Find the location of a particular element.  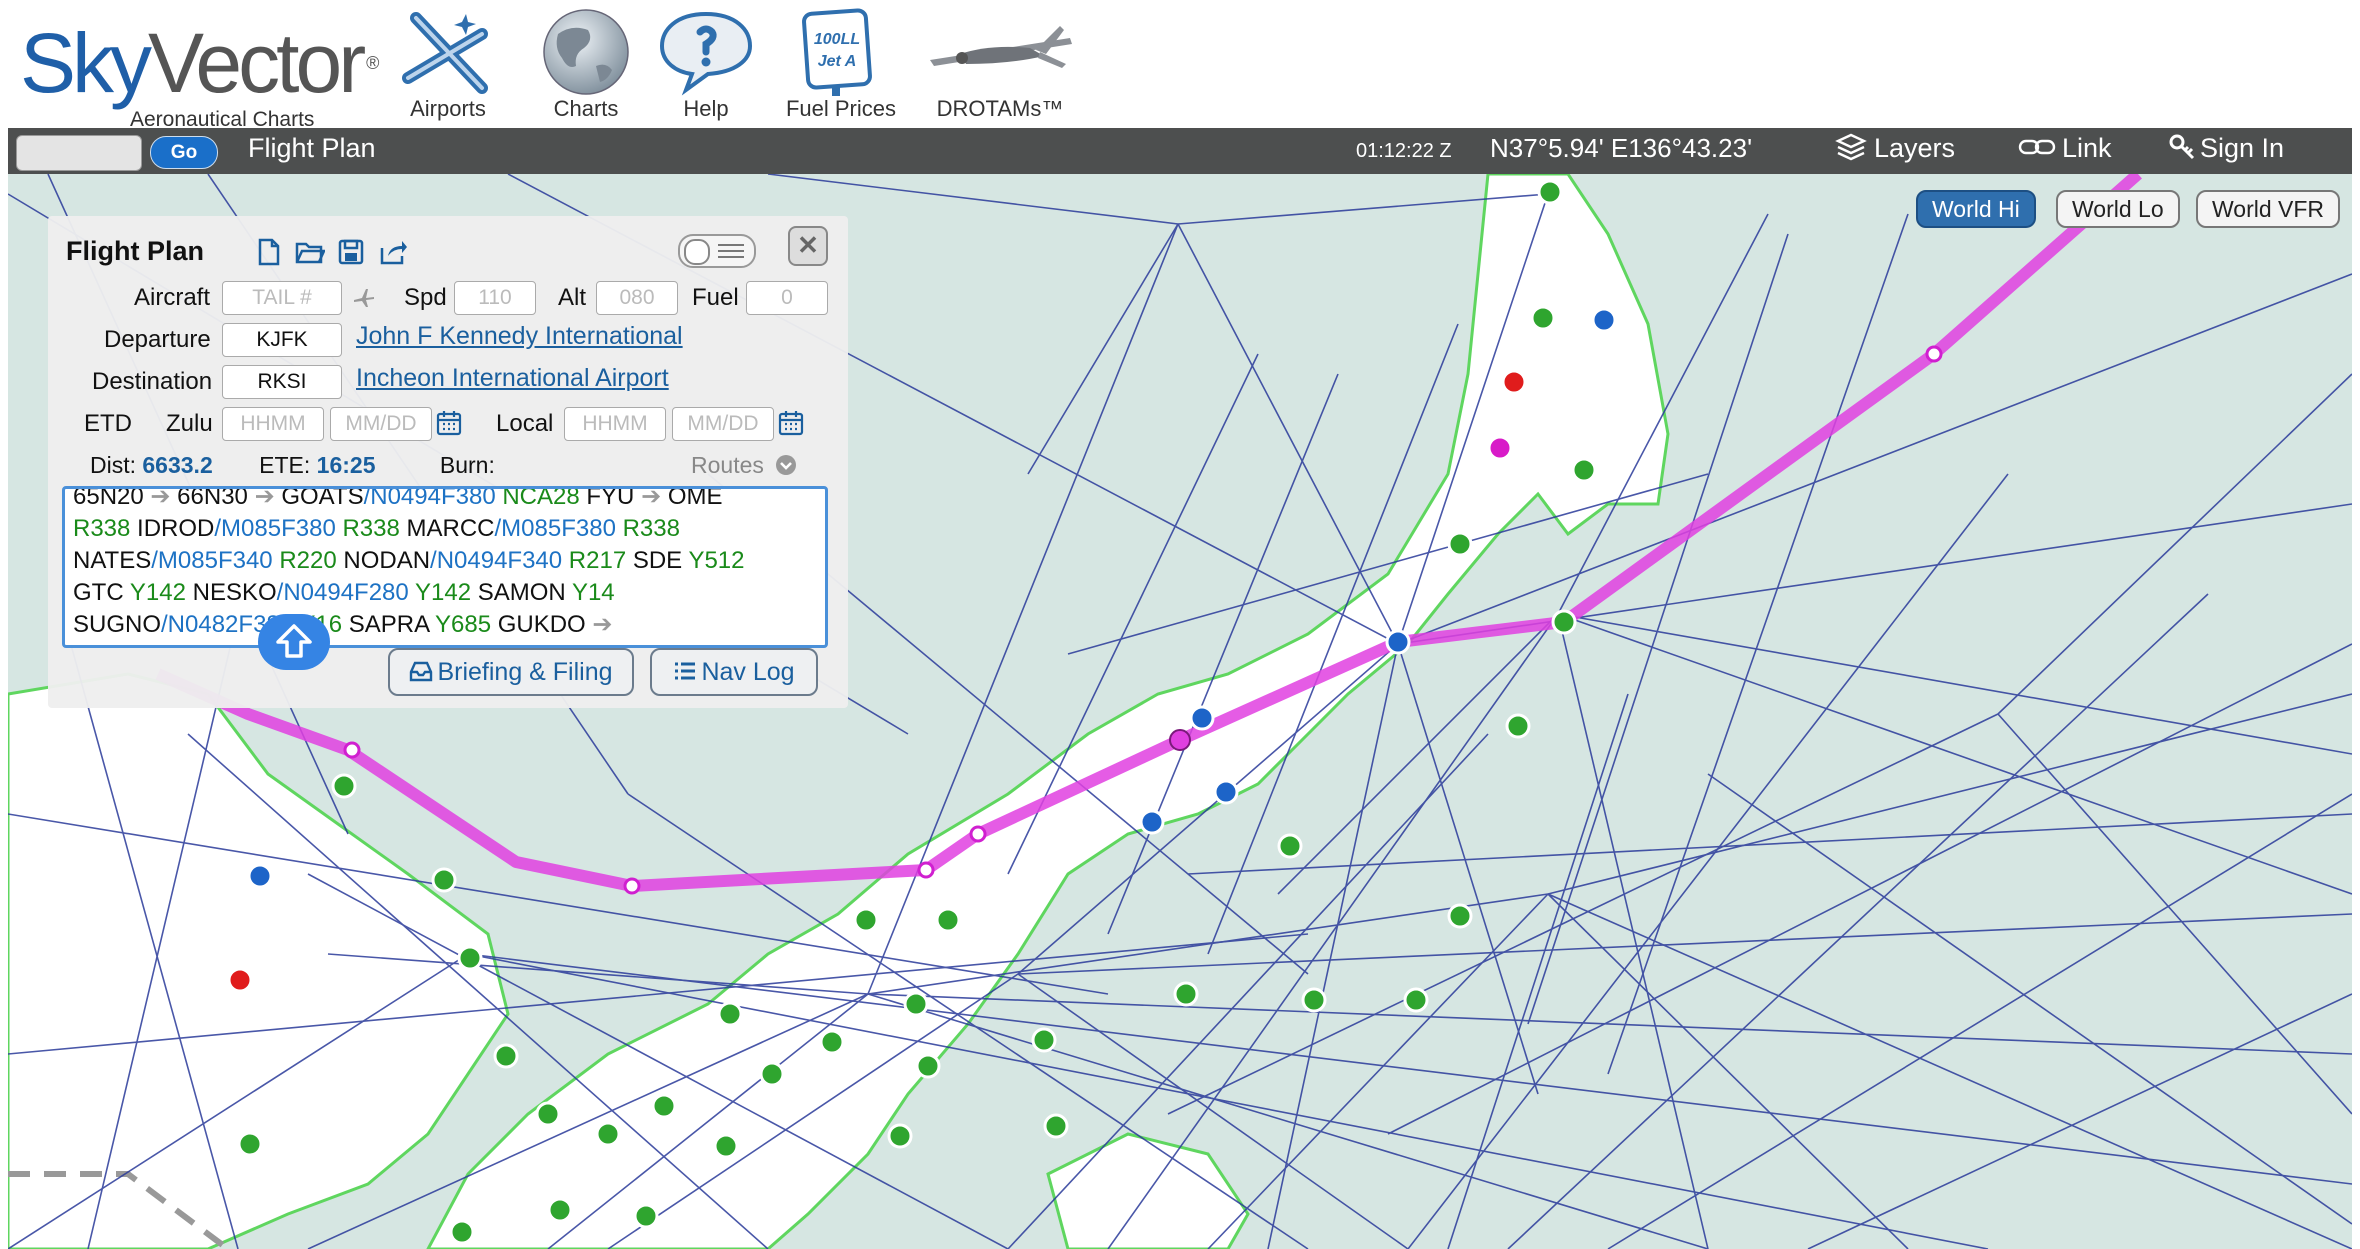

nav-drotams: DROTAMs™ is located at coordinates (1000, 65).